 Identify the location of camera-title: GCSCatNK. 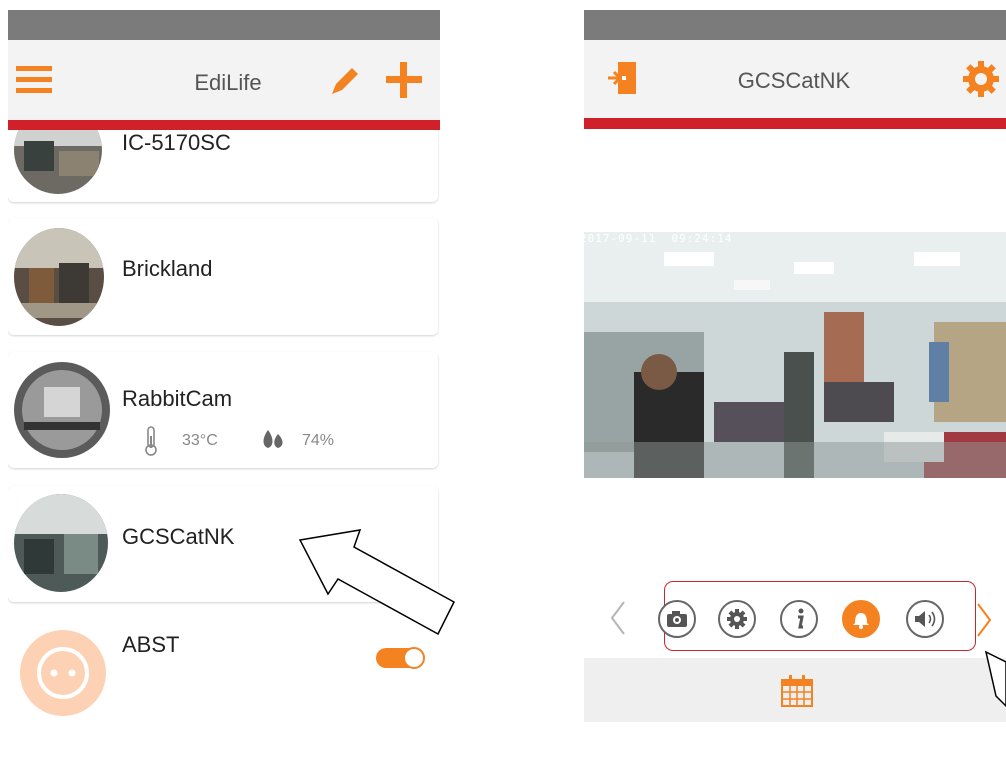
(794, 80).